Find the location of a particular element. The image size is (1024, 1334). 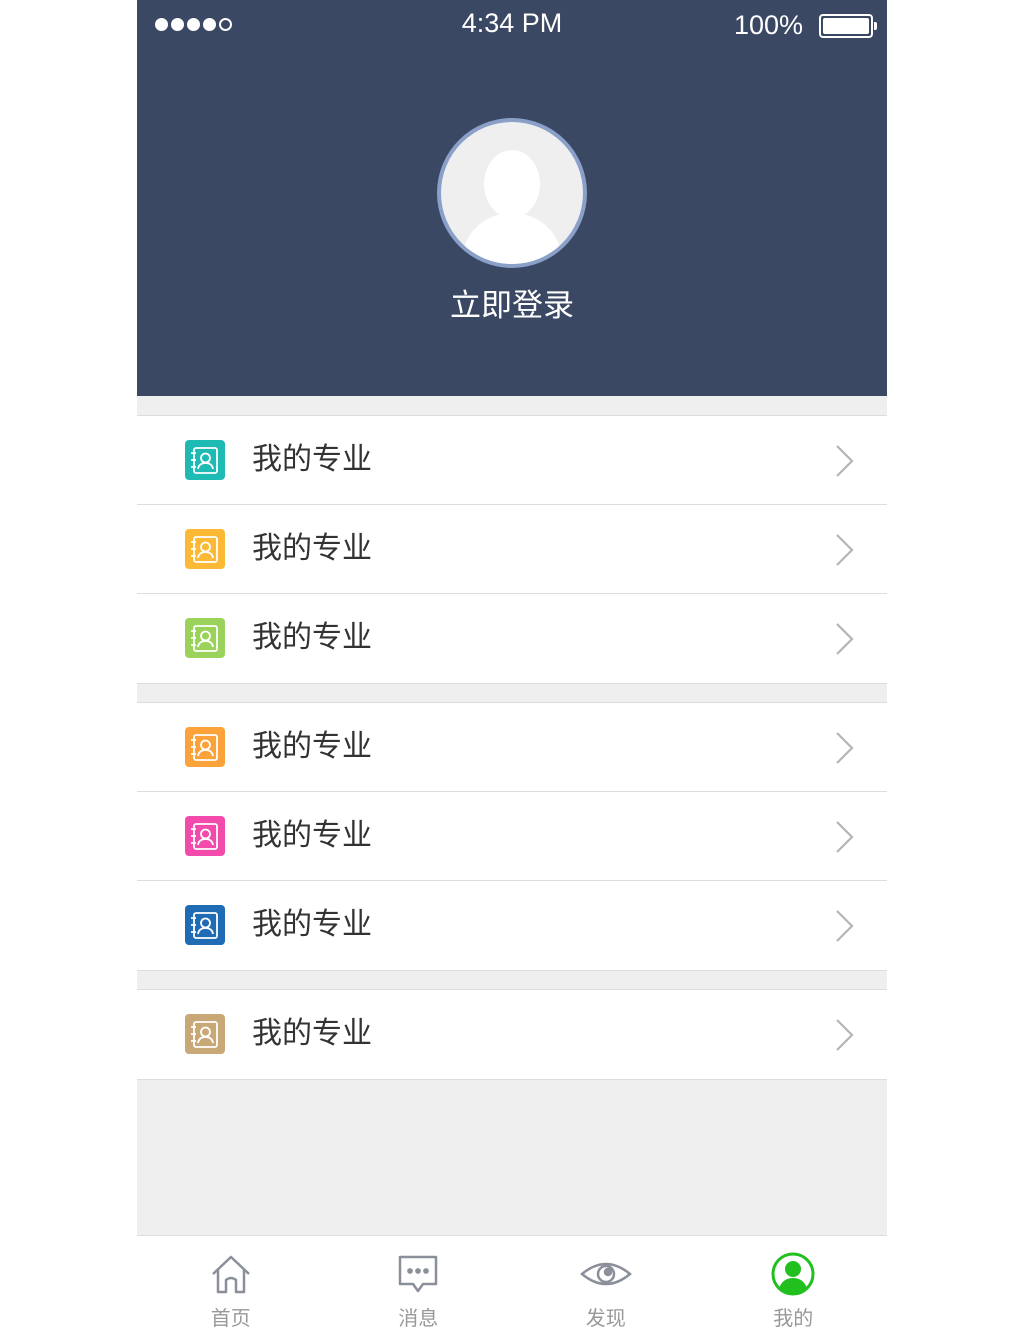

tab-messages-label: 消息 is located at coordinates (418, 1318).